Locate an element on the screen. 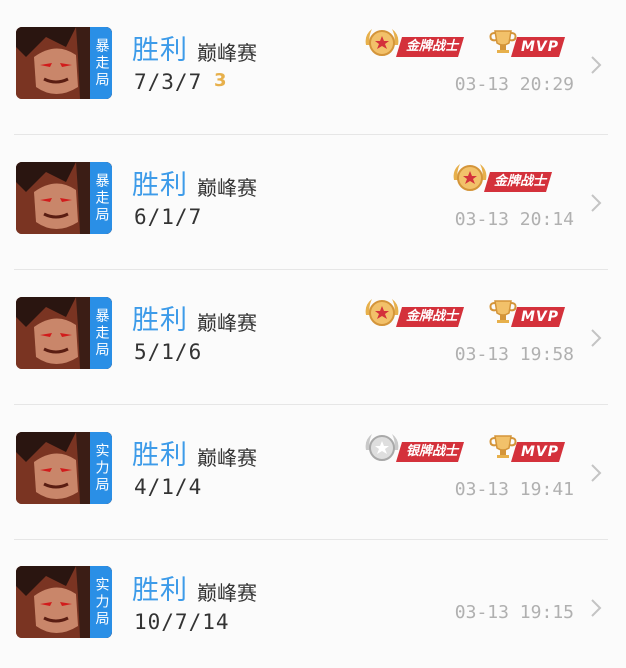  match-time: 03-13 19:58 is located at coordinates (514, 354).